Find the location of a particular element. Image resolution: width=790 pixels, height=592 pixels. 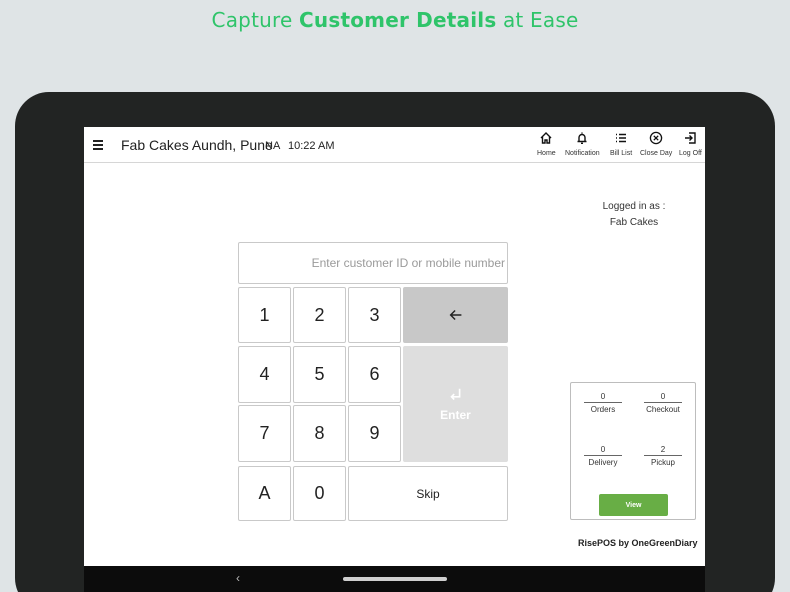

brand-footer: RisePOS by OneGreenDiary is located at coordinates (638, 543).